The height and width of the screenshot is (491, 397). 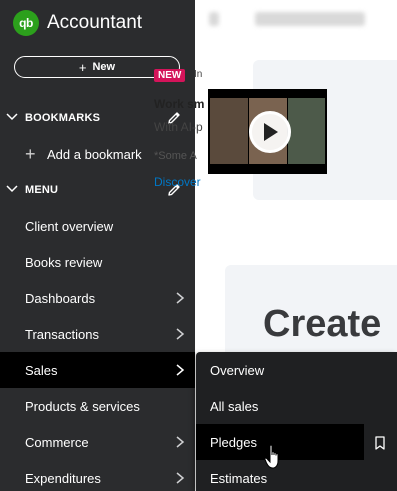 What do you see at coordinates (380, 443) in the screenshot?
I see `bookmark-icon` at bounding box center [380, 443].